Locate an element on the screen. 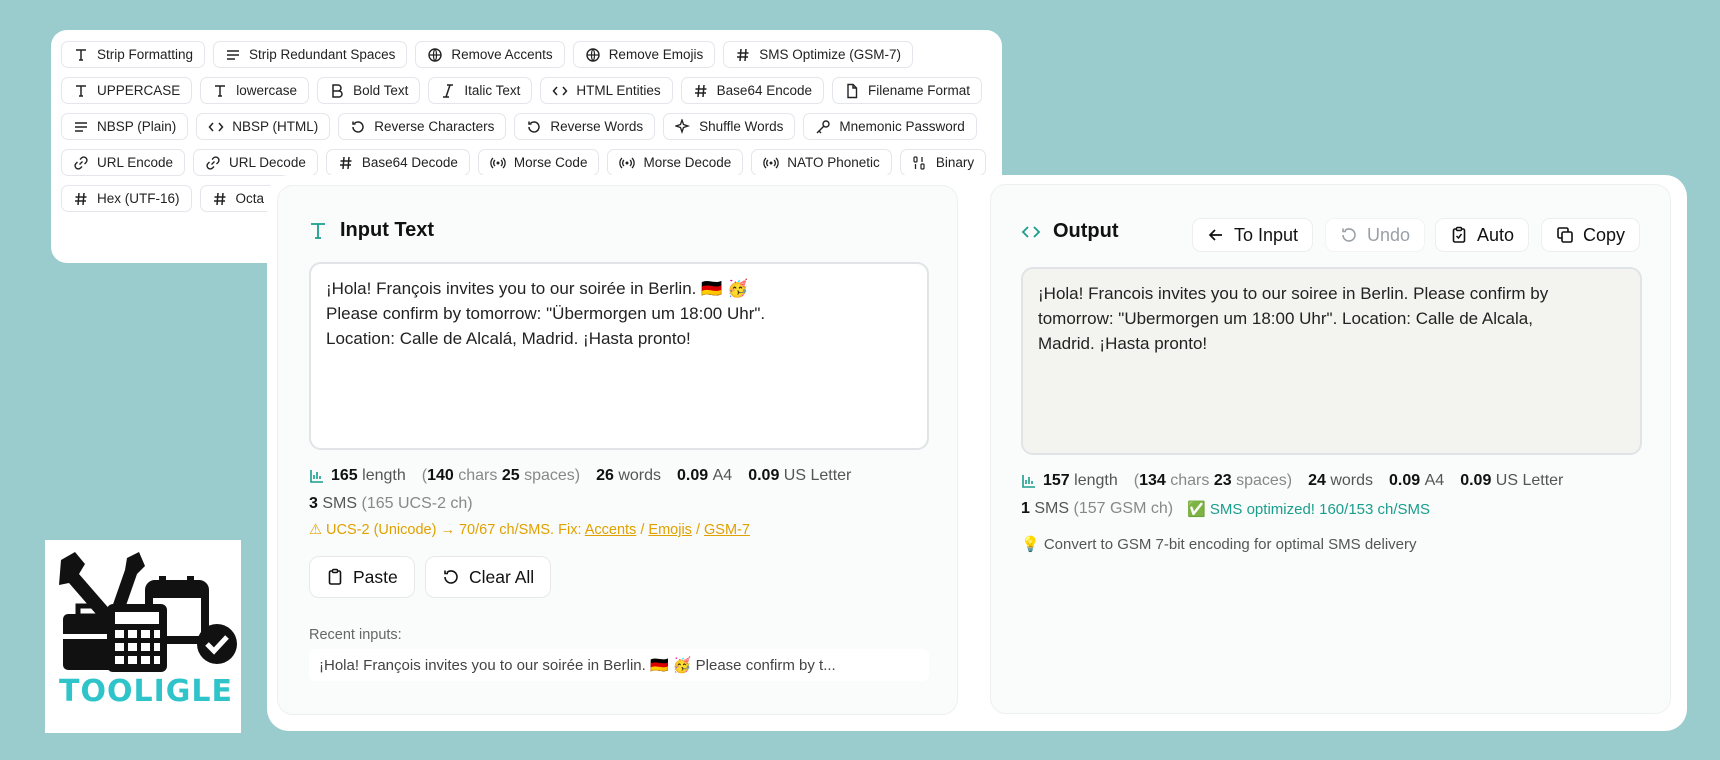  tool-label: Morse Decode is located at coordinates (687, 162).